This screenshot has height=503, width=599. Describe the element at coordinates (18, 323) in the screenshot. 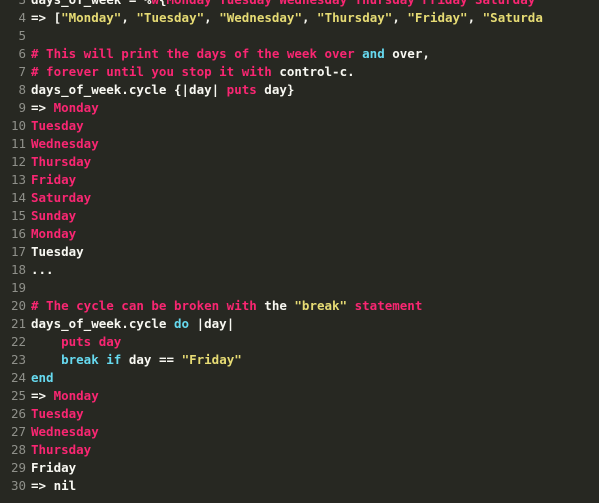

I see `line-number: 21` at that location.